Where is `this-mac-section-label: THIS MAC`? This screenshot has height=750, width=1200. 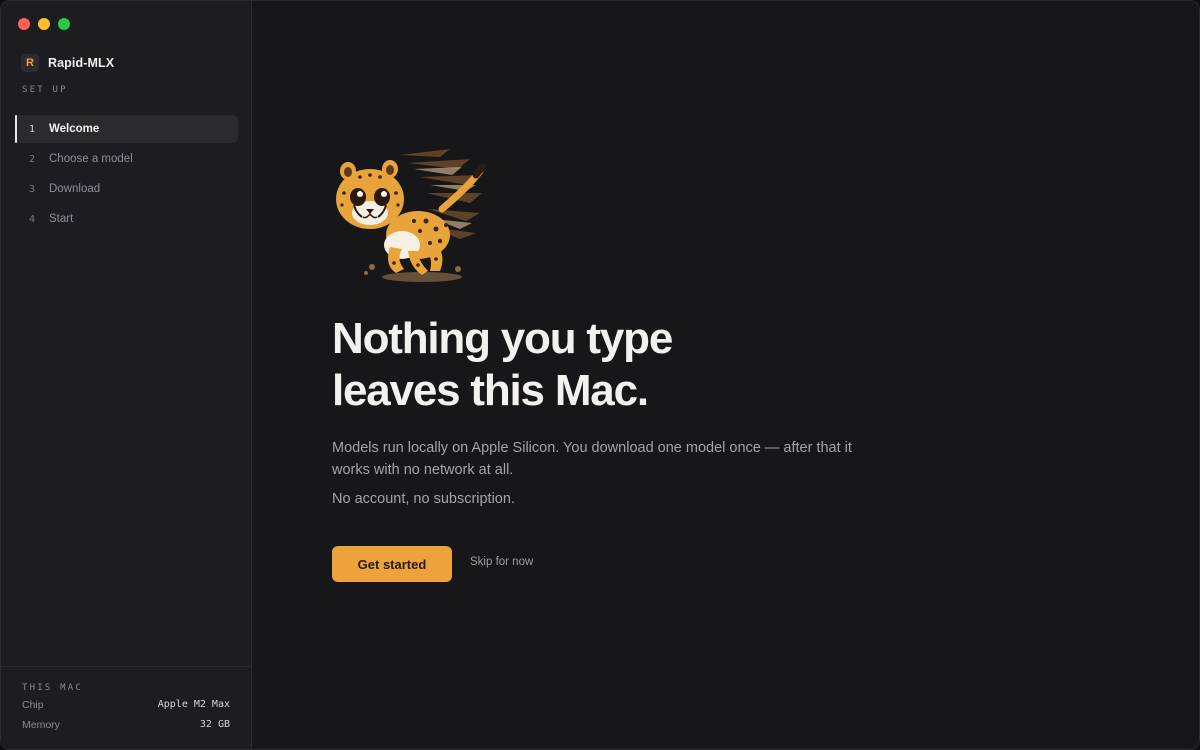
this-mac-section-label: THIS MAC is located at coordinates (52, 688).